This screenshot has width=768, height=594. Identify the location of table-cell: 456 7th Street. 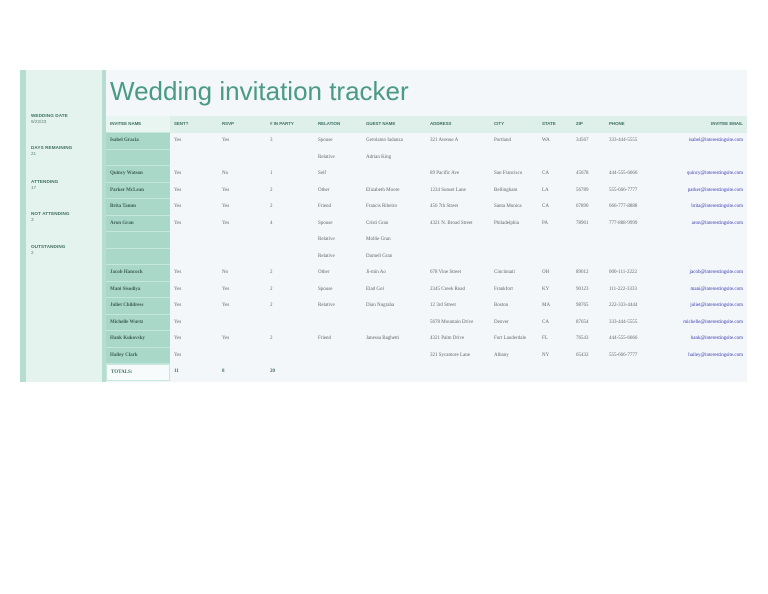
(444, 207).